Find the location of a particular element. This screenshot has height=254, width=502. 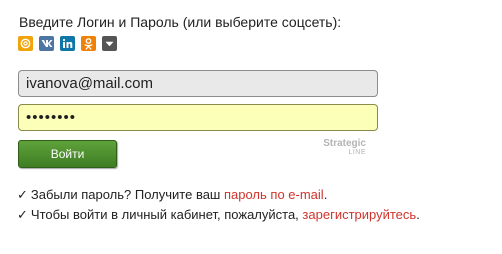

vk-button is located at coordinates (46, 43).